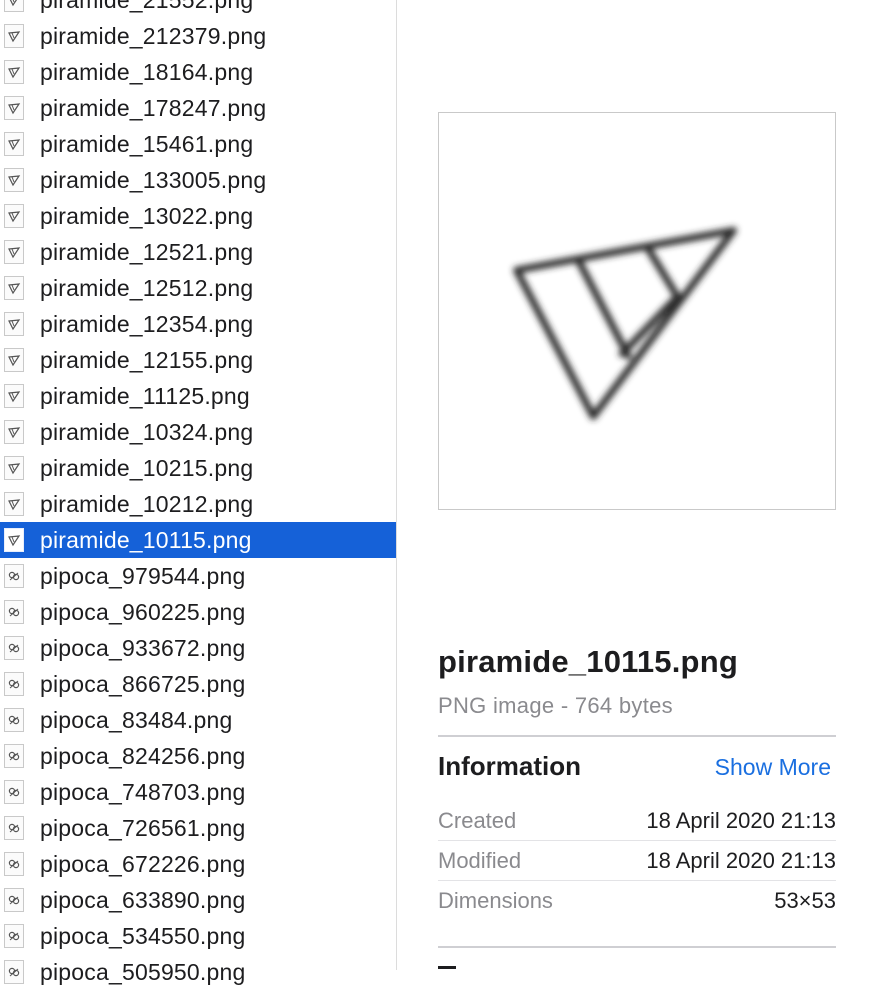 The image size is (870, 992). Describe the element at coordinates (143, 936) in the screenshot. I see `file-name: pipoca_534550.png` at that location.